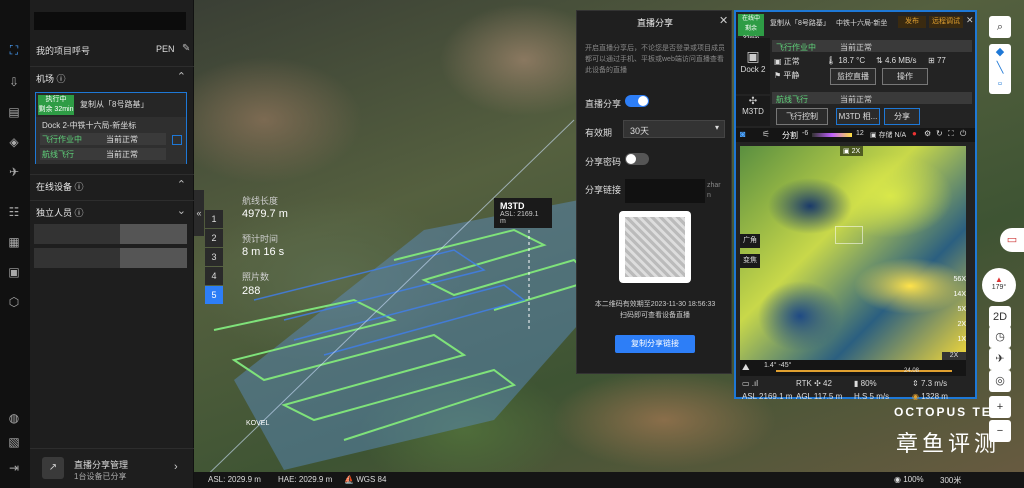  Describe the element at coordinates (112, 468) in the screenshot. I see `live-share-management: ↗ 直播分享管理 1台设备已分享 ›` at that location.